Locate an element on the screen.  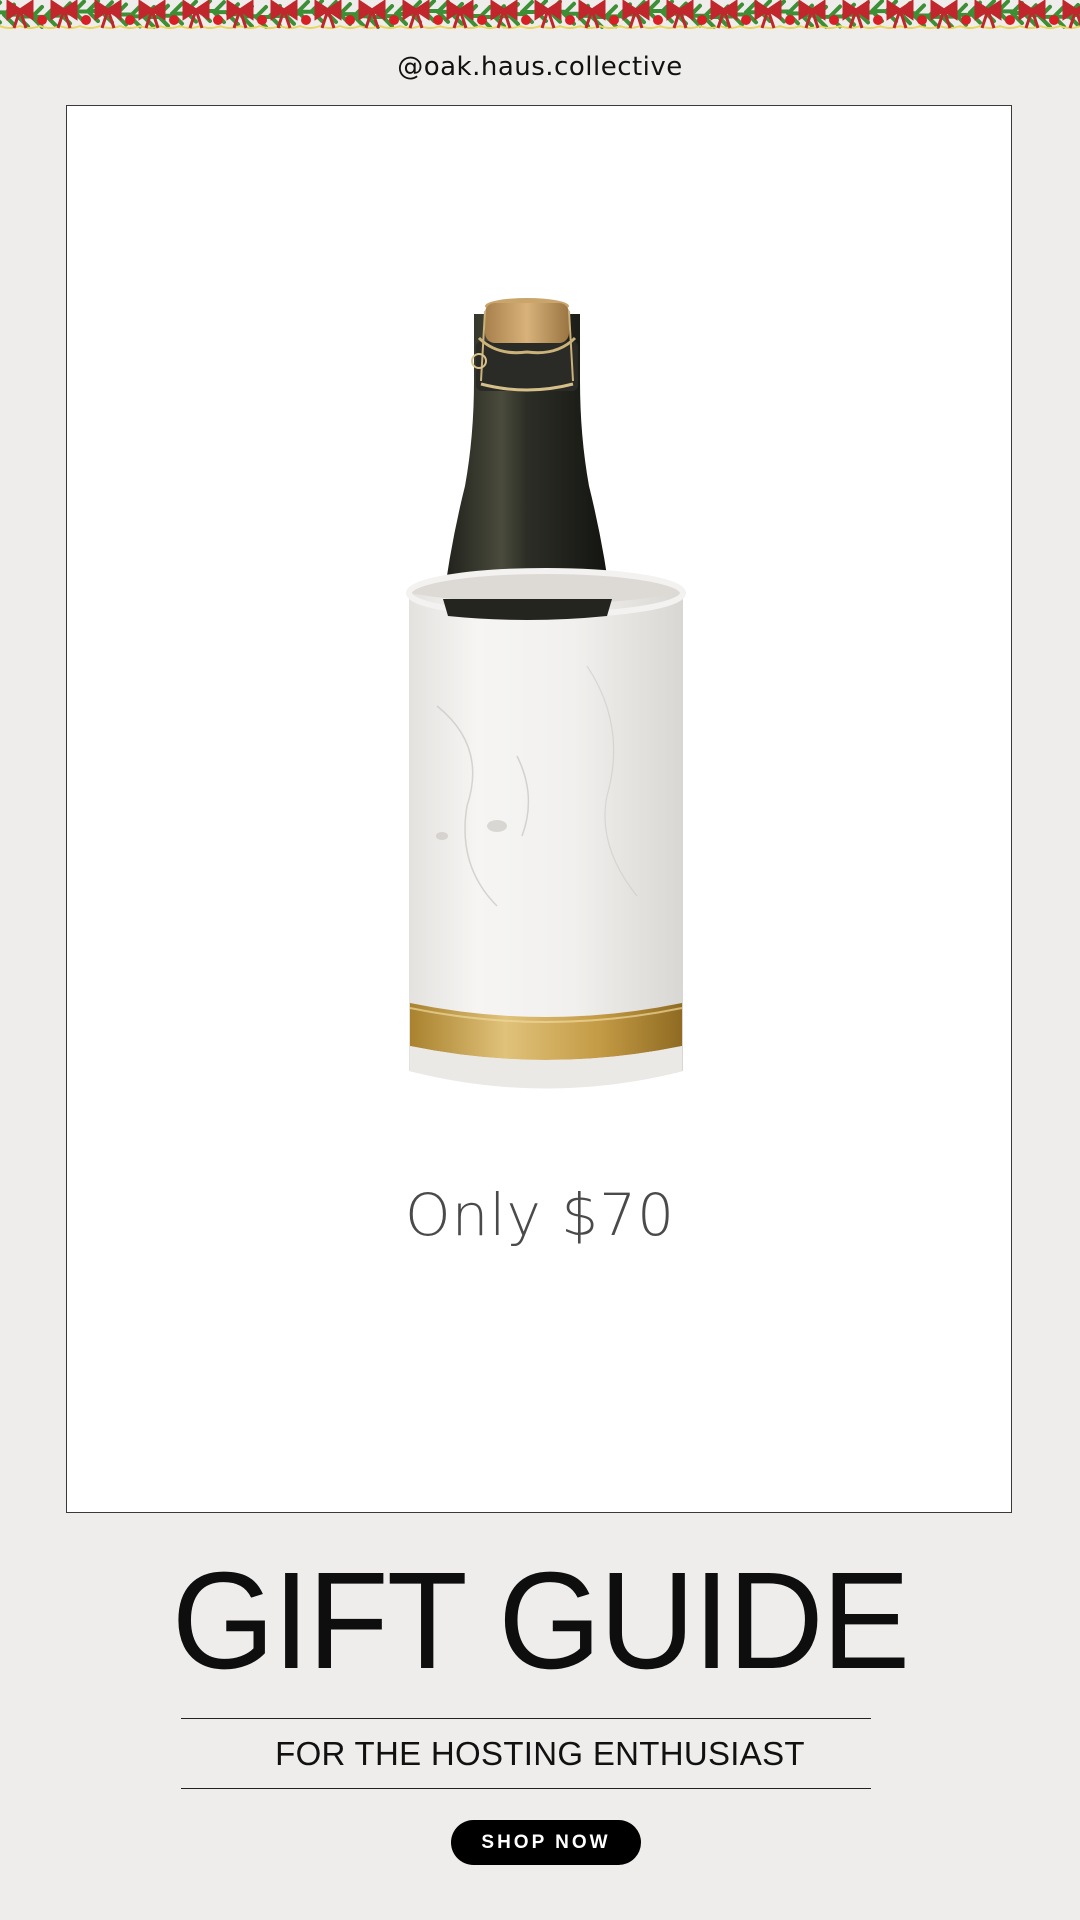
wine-chiller-image is located at coordinates (546, 693).